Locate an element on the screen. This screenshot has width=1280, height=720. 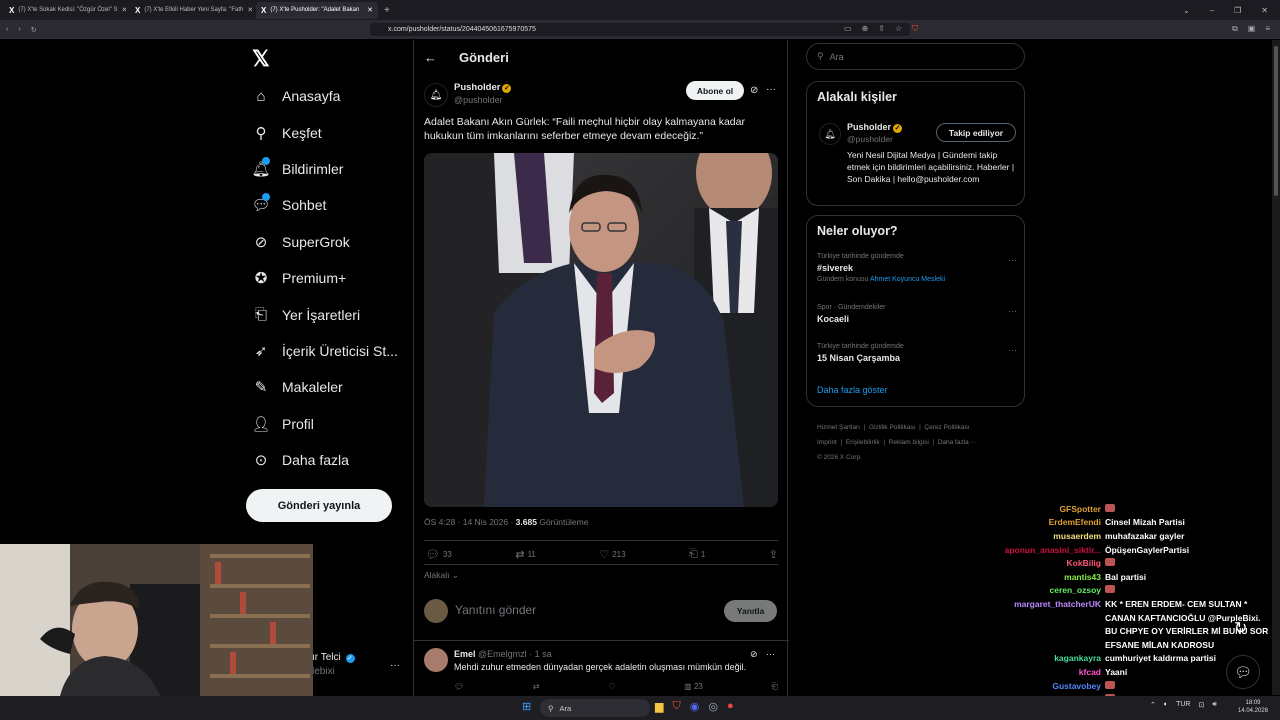
show-more-link: Daha fazla göster is located at coordinates (852, 390).